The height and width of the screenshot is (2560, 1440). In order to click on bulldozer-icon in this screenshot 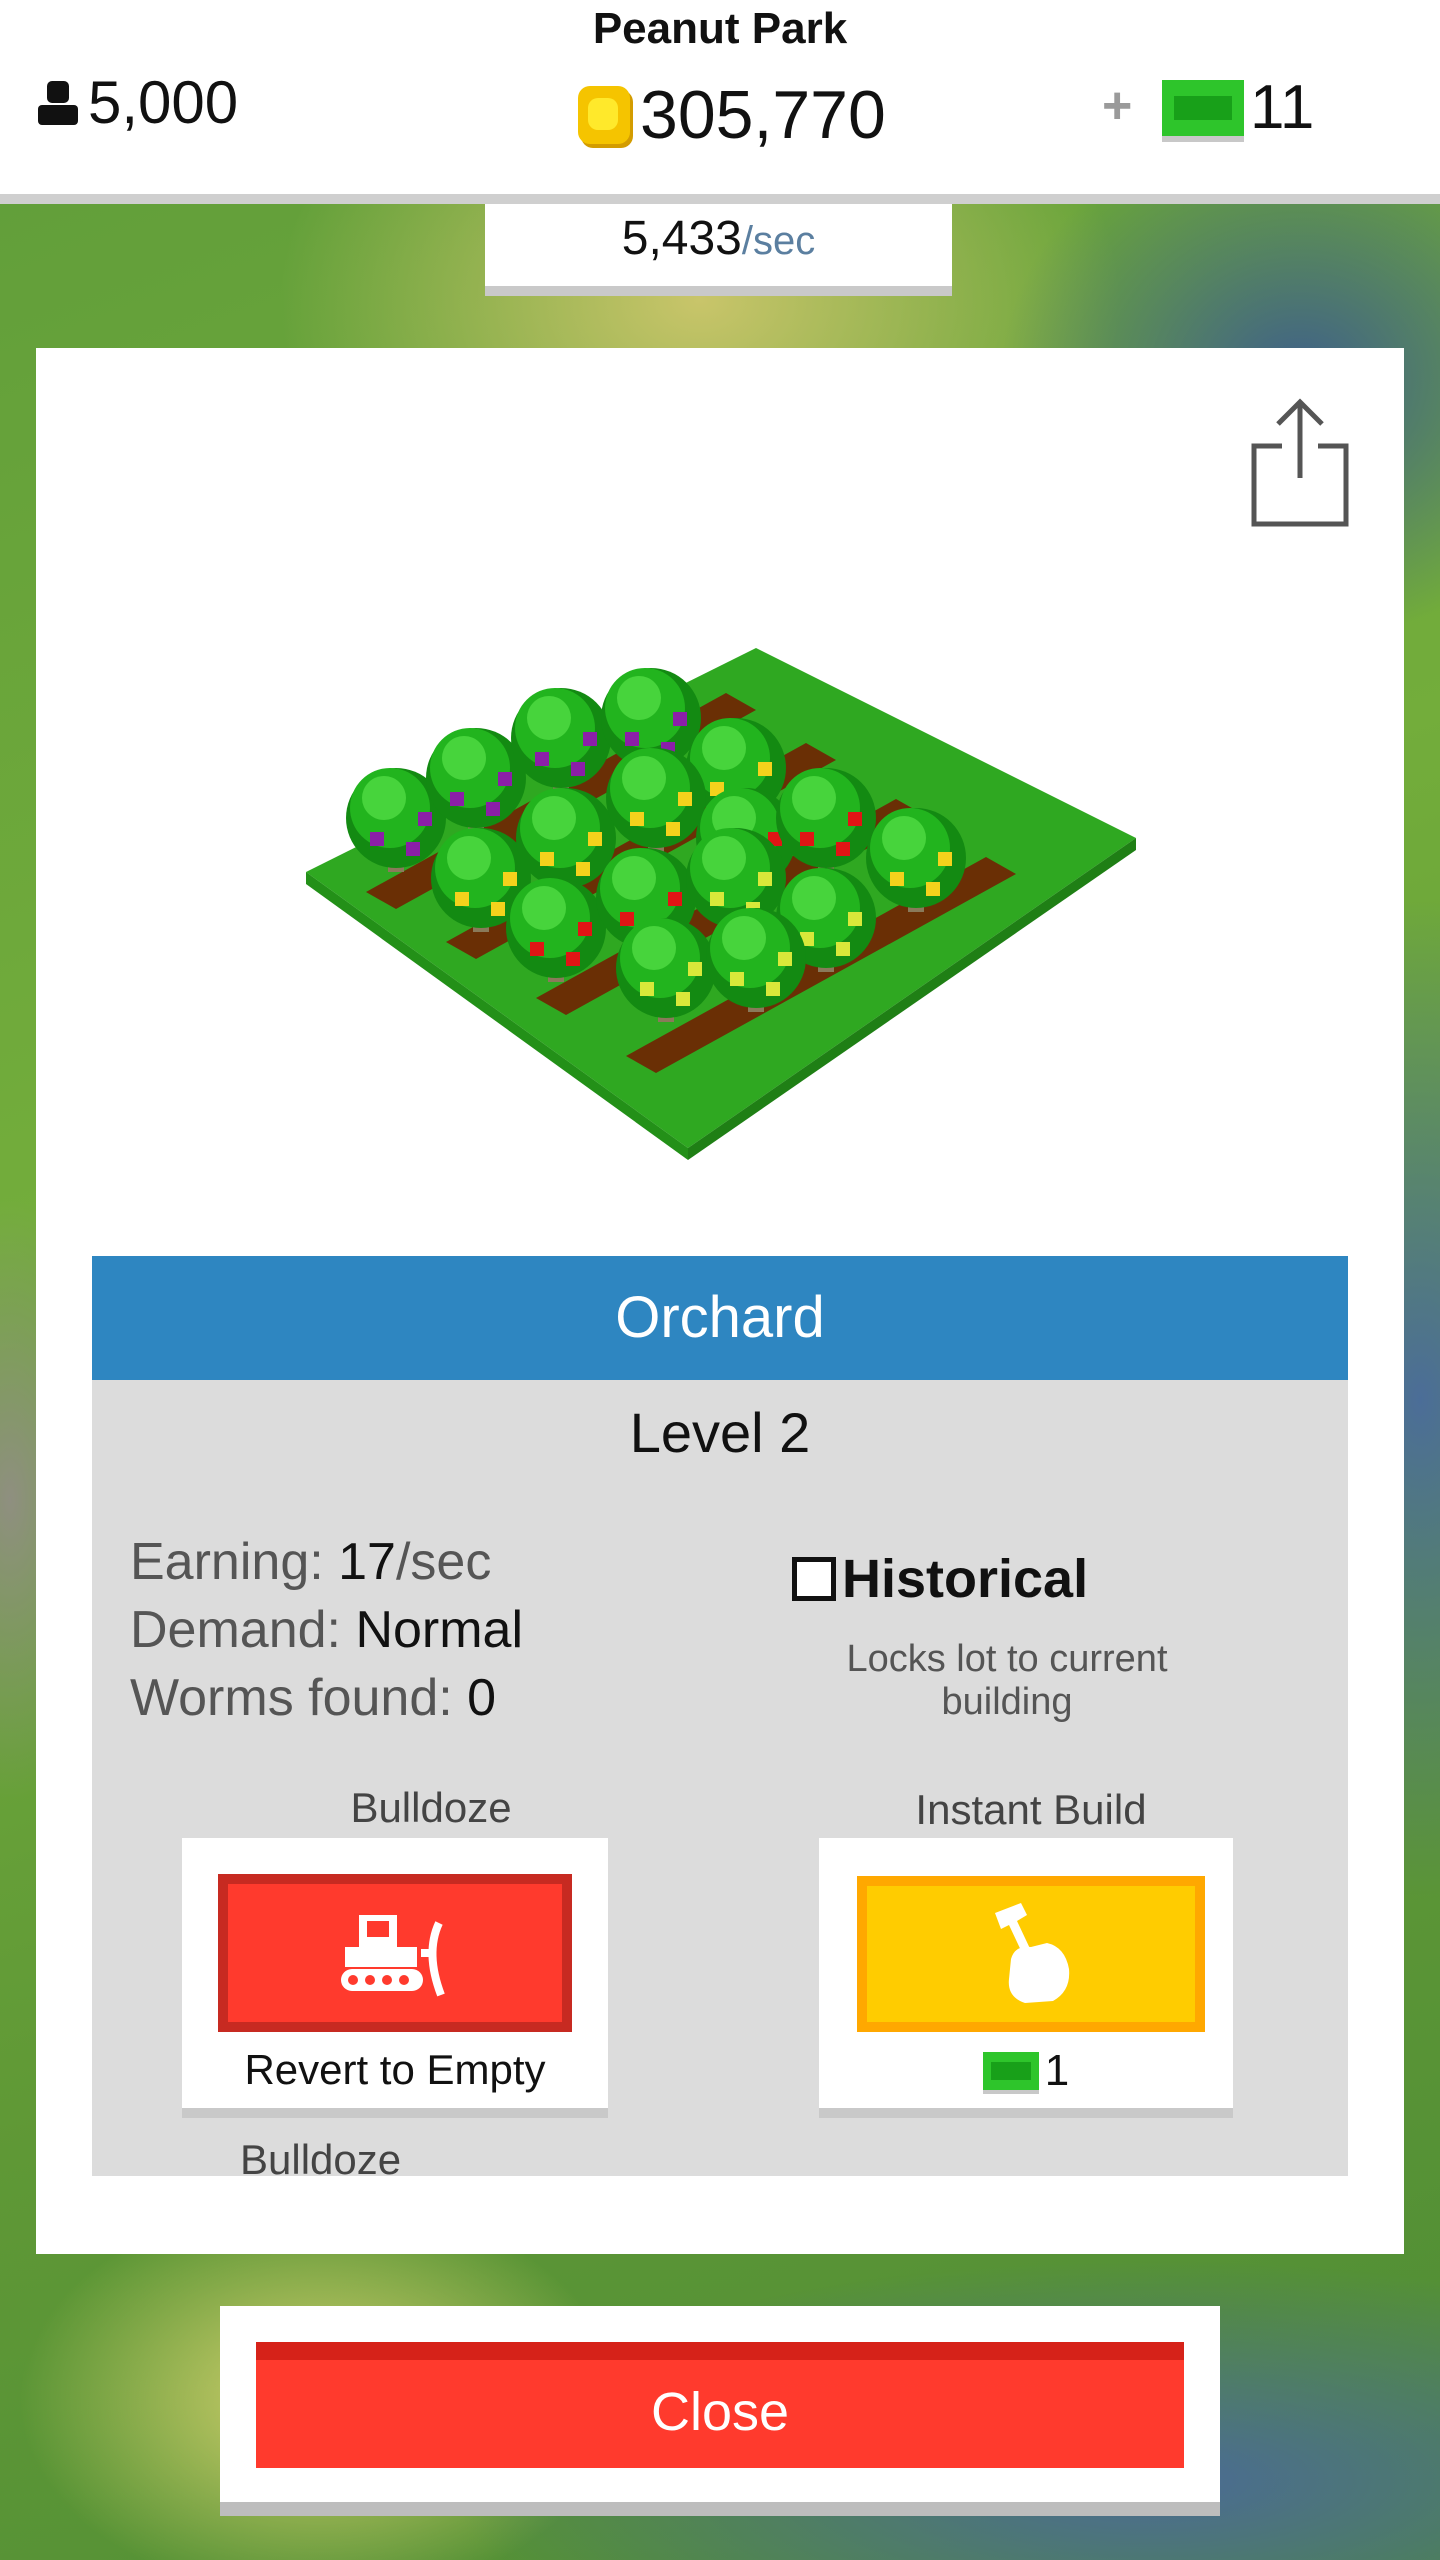, I will do `click(393, 1956)`.